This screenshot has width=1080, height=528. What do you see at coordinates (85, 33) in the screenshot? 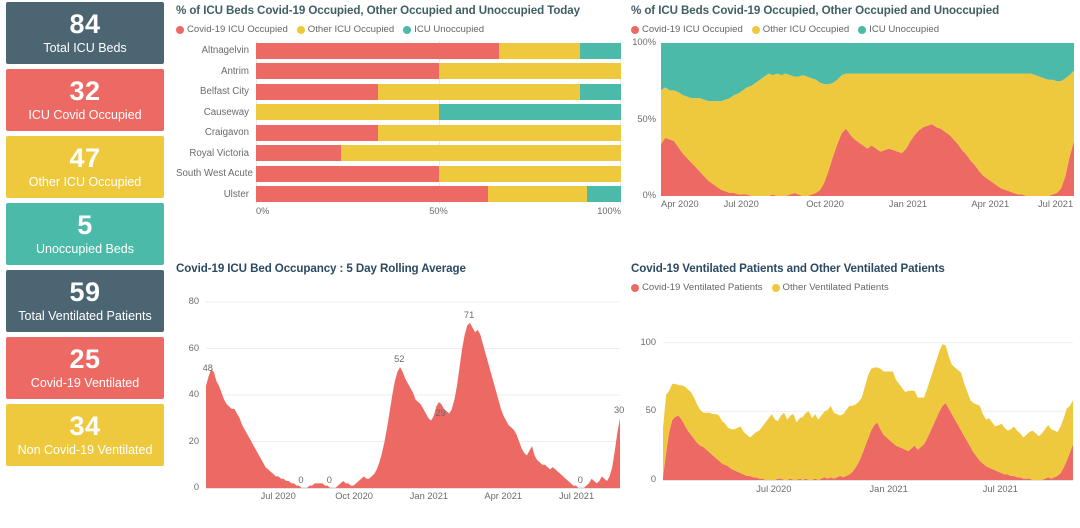
I see `kpi-card-total-icu-beds: 84 Total ICU Beds` at bounding box center [85, 33].